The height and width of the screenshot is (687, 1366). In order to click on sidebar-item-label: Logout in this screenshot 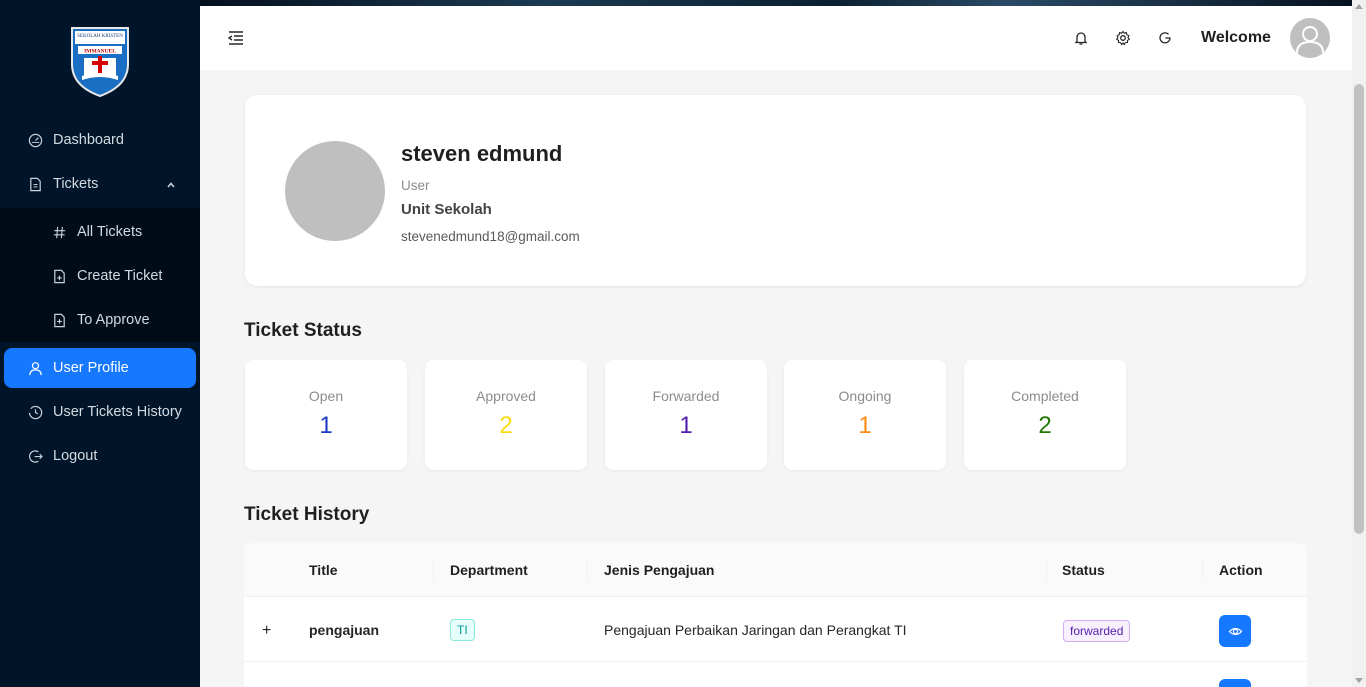, I will do `click(75, 456)`.